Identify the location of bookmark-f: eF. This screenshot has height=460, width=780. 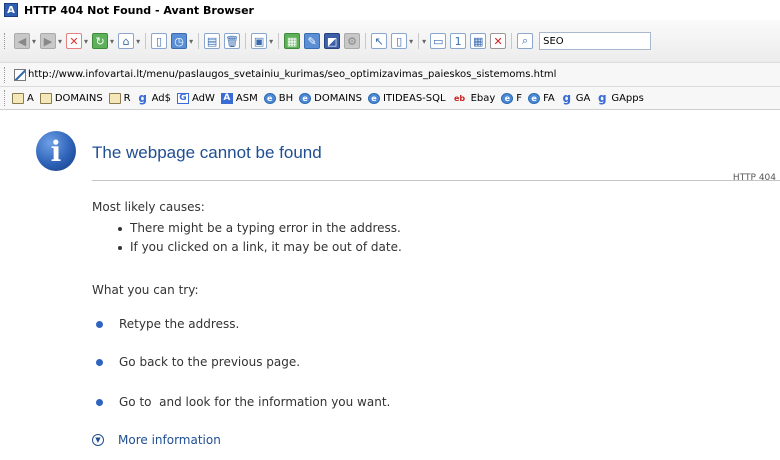
(512, 98).